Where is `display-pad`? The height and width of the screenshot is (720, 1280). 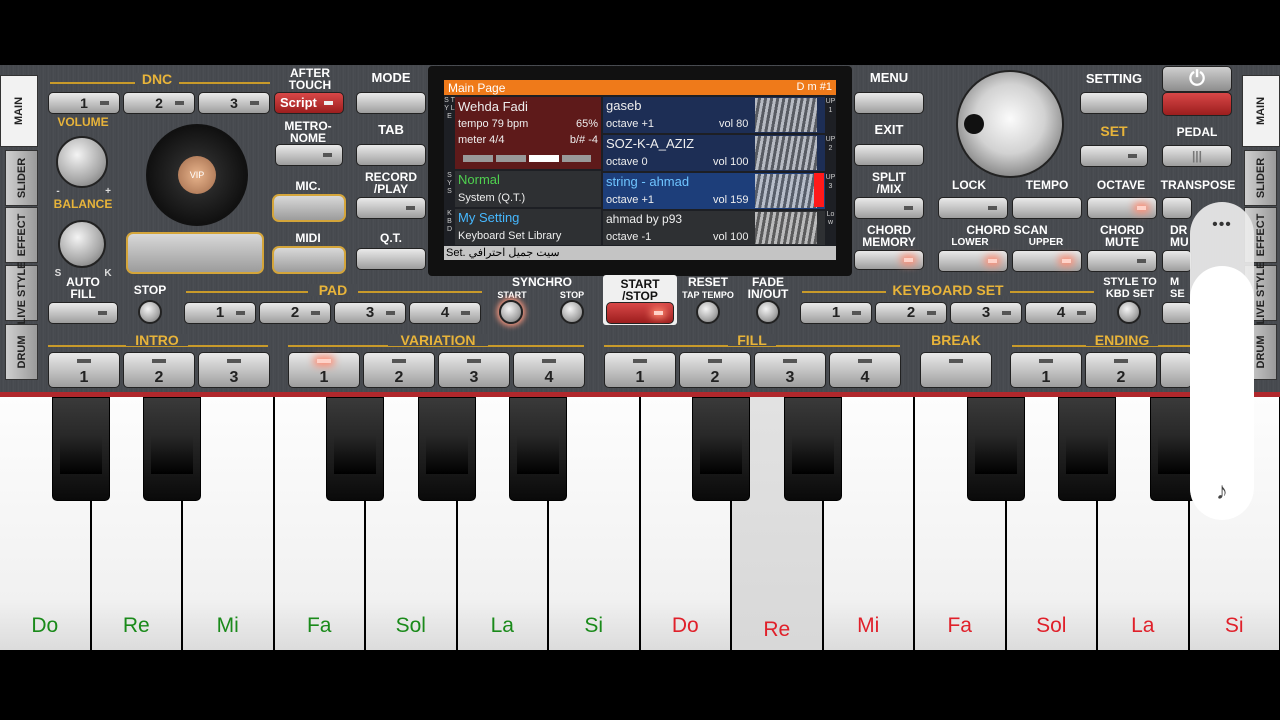 display-pad is located at coordinates (195, 253).